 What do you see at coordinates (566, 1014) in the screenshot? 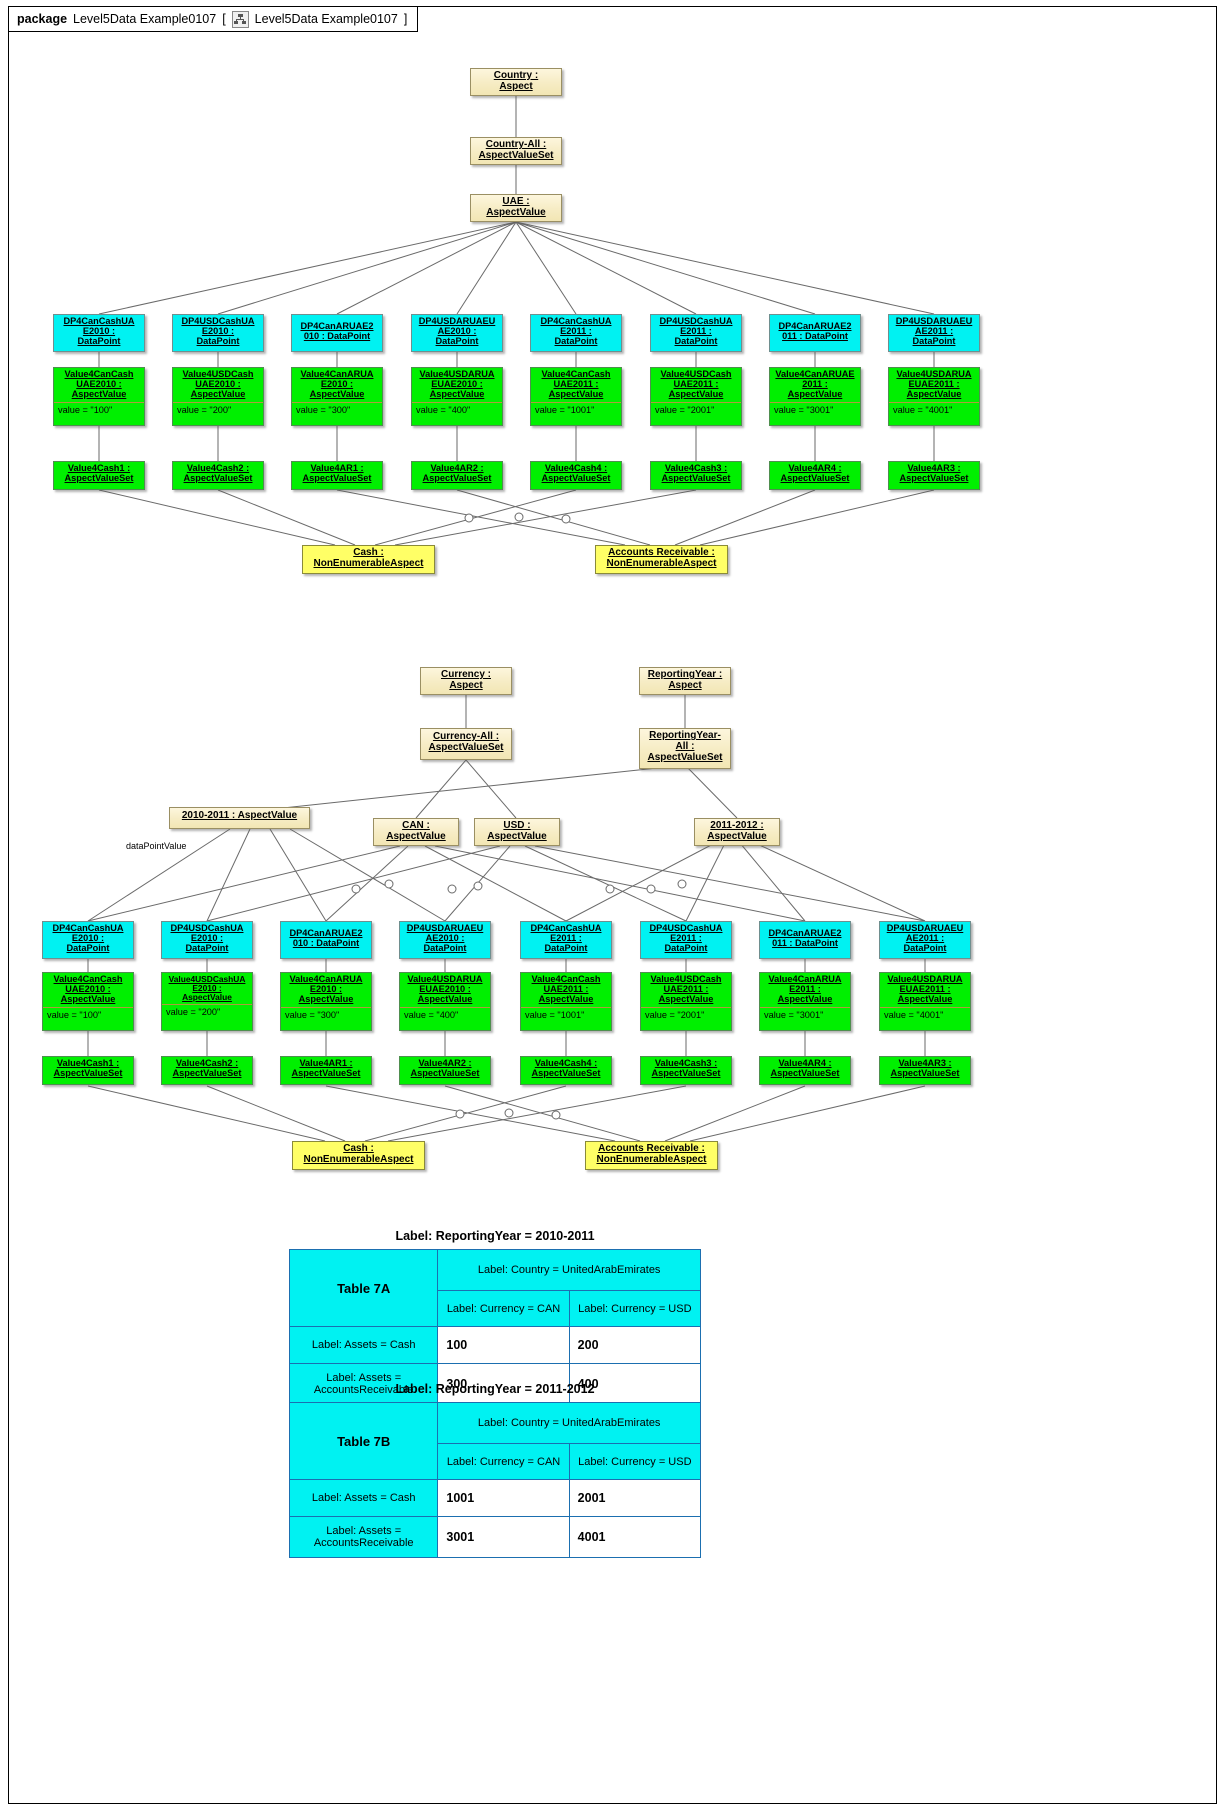
I see `node-value: value = "1001"` at bounding box center [566, 1014].